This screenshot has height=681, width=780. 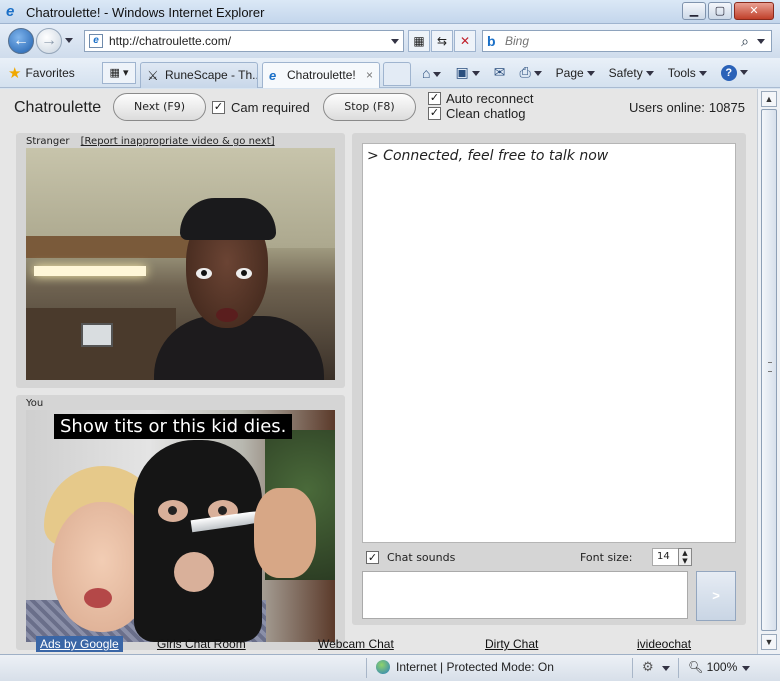 I want to click on url-text: http://chatroulette.com/, so click(x=170, y=41).